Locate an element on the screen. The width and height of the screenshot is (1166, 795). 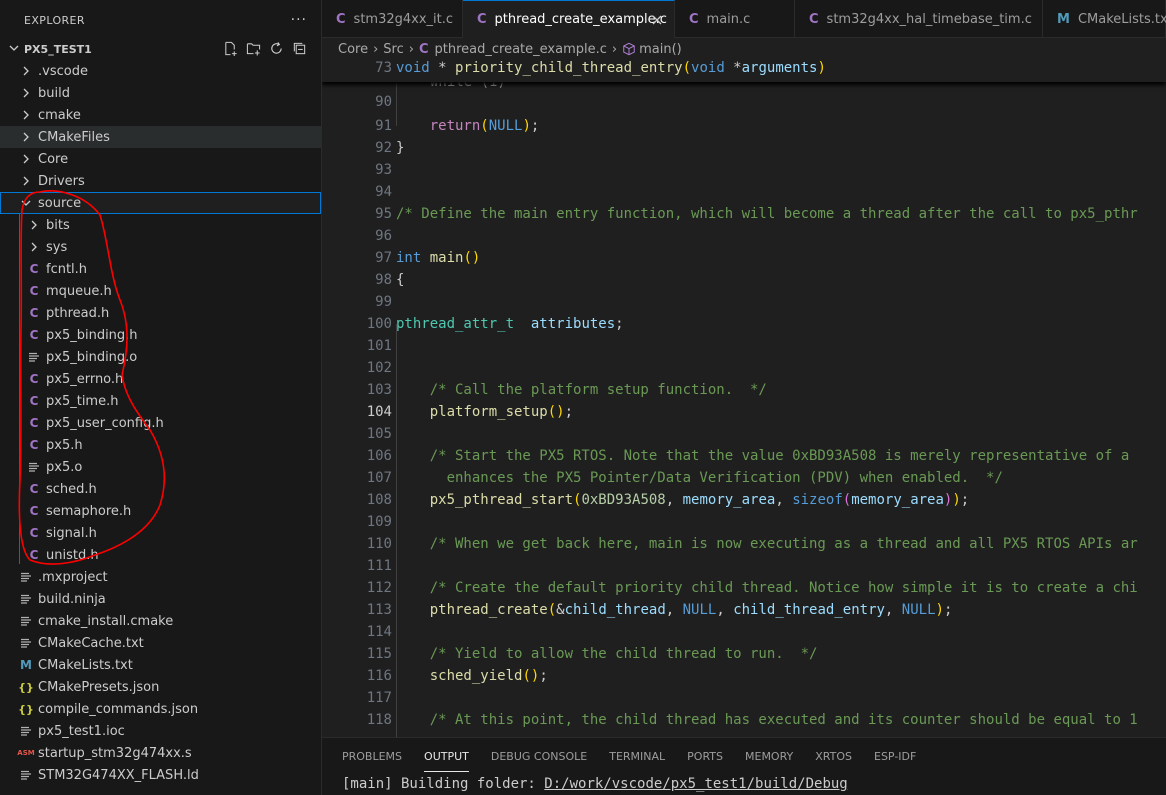
tab-0: Cstm32g4xx_it.c is located at coordinates (392, 19).